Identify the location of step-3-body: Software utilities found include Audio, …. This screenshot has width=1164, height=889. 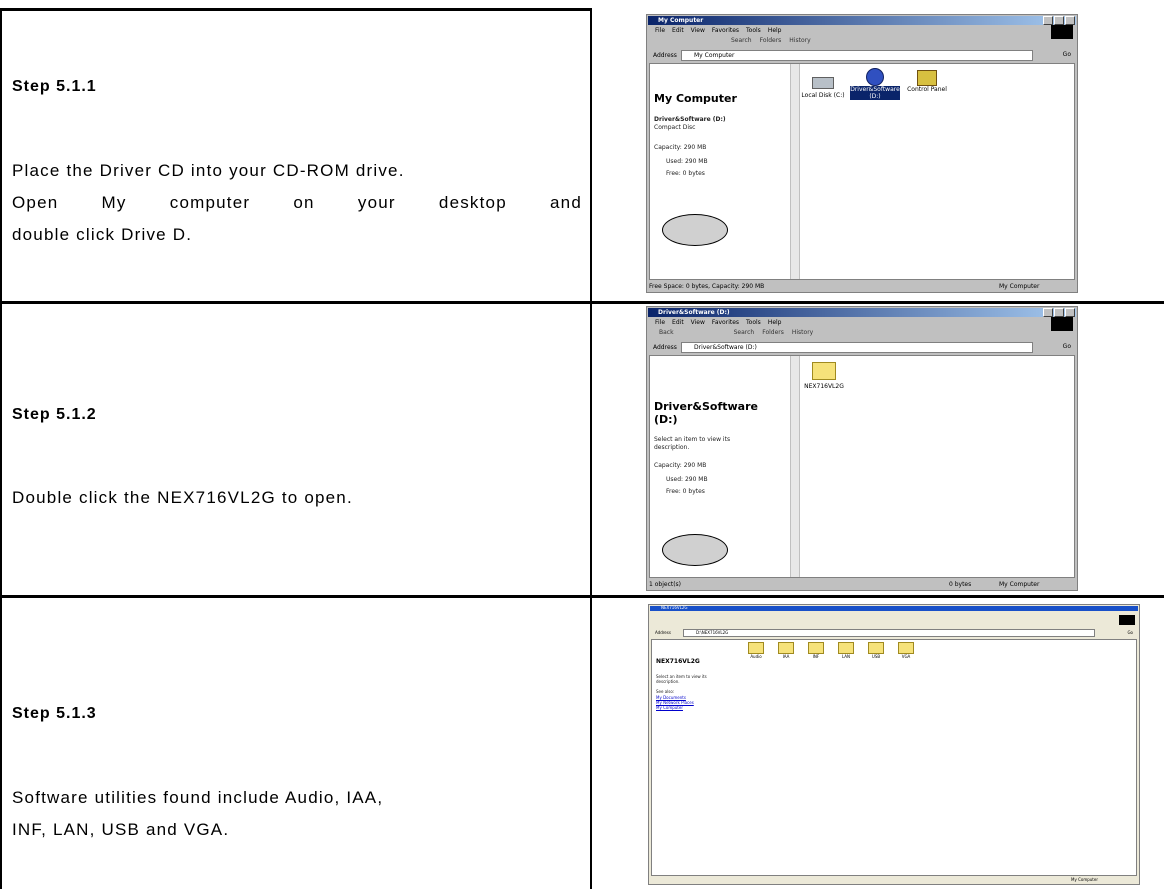
(297, 814).